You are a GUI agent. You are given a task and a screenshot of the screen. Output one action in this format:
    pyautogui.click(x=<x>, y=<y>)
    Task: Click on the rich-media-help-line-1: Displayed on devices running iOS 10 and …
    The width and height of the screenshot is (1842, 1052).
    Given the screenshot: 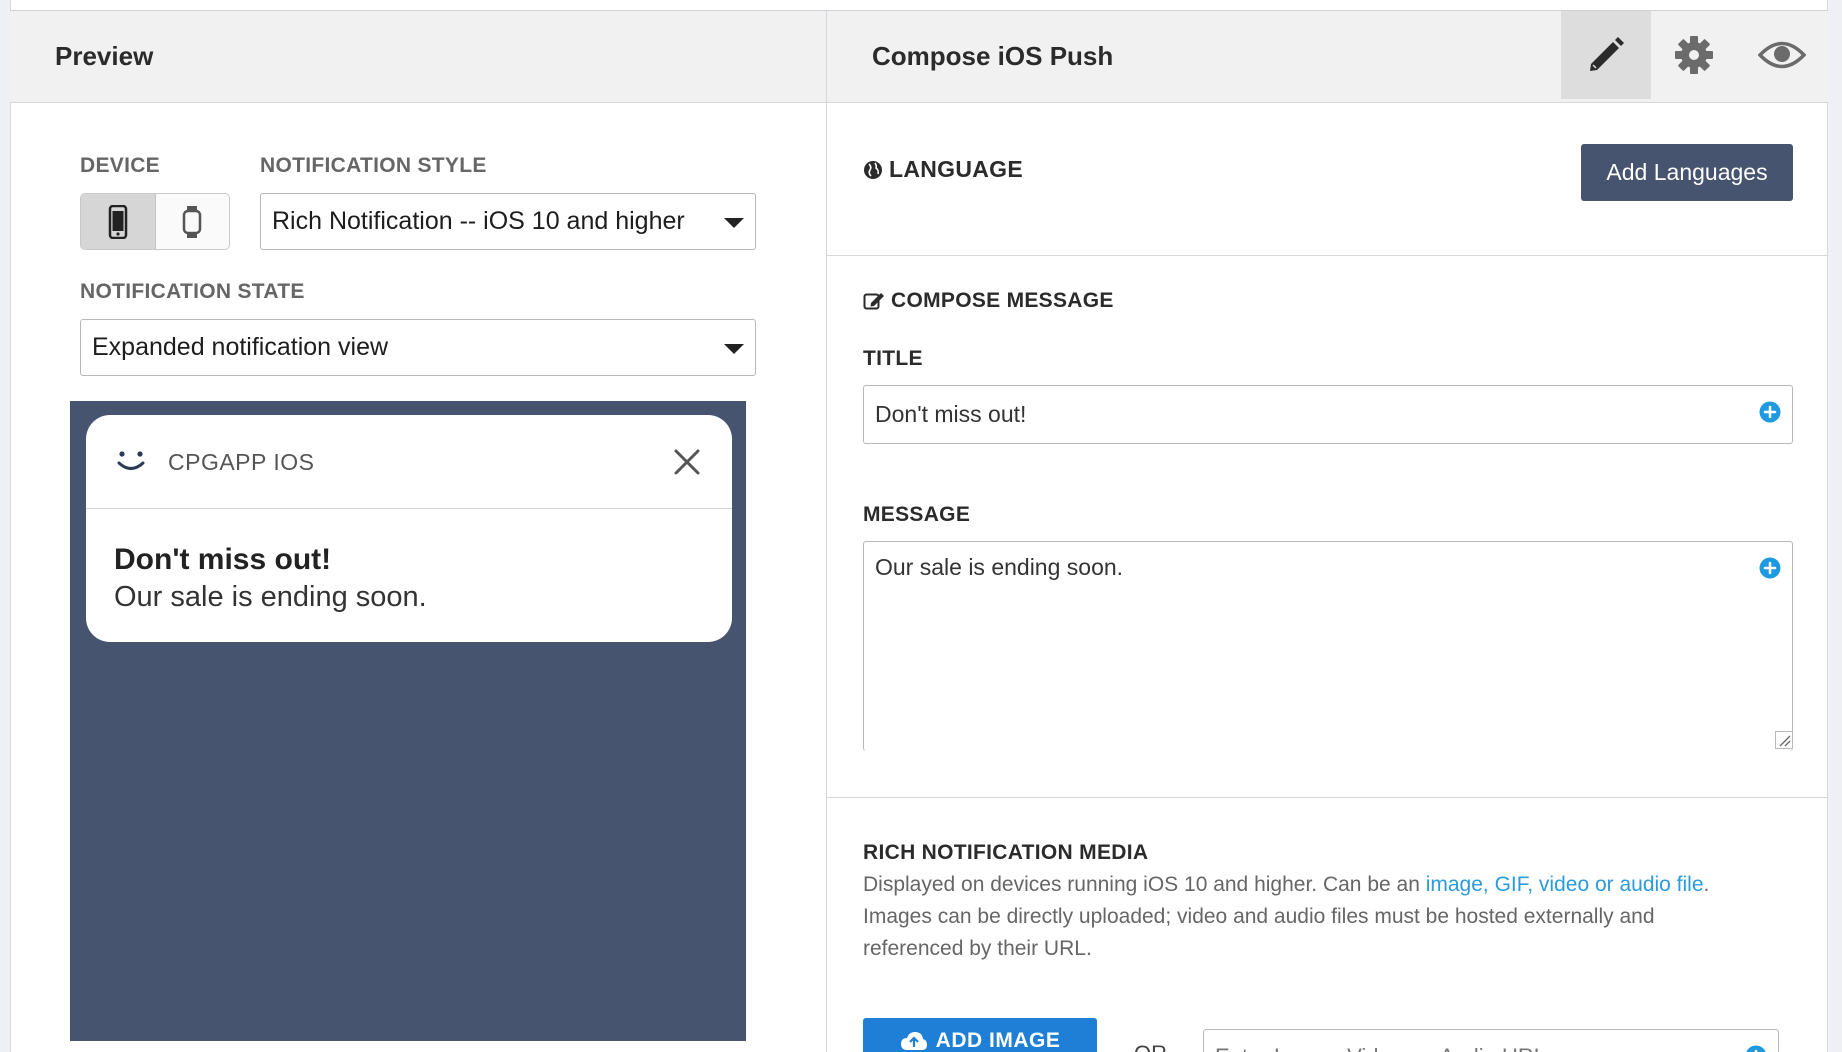 What is the action you would take?
    pyautogui.click(x=1333, y=885)
    